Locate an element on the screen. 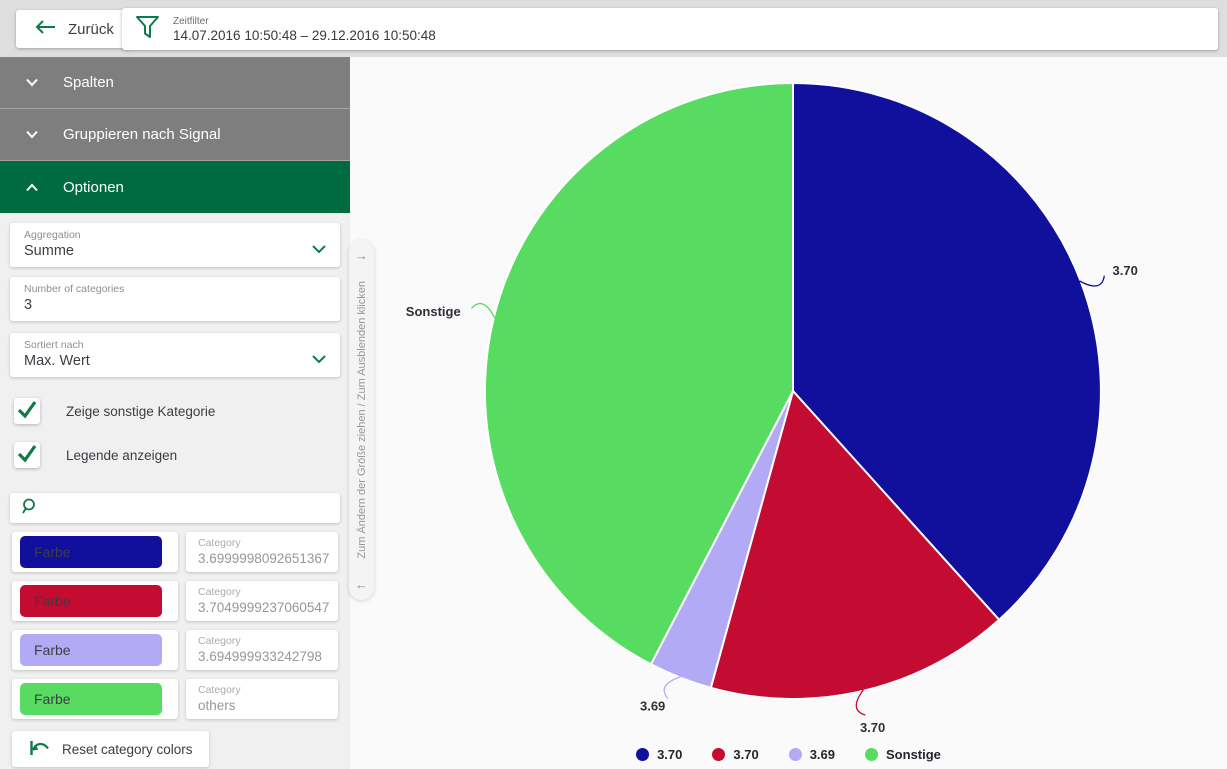 This screenshot has height=769, width=1227. aggregation-label: Aggregation is located at coordinates (52, 235).